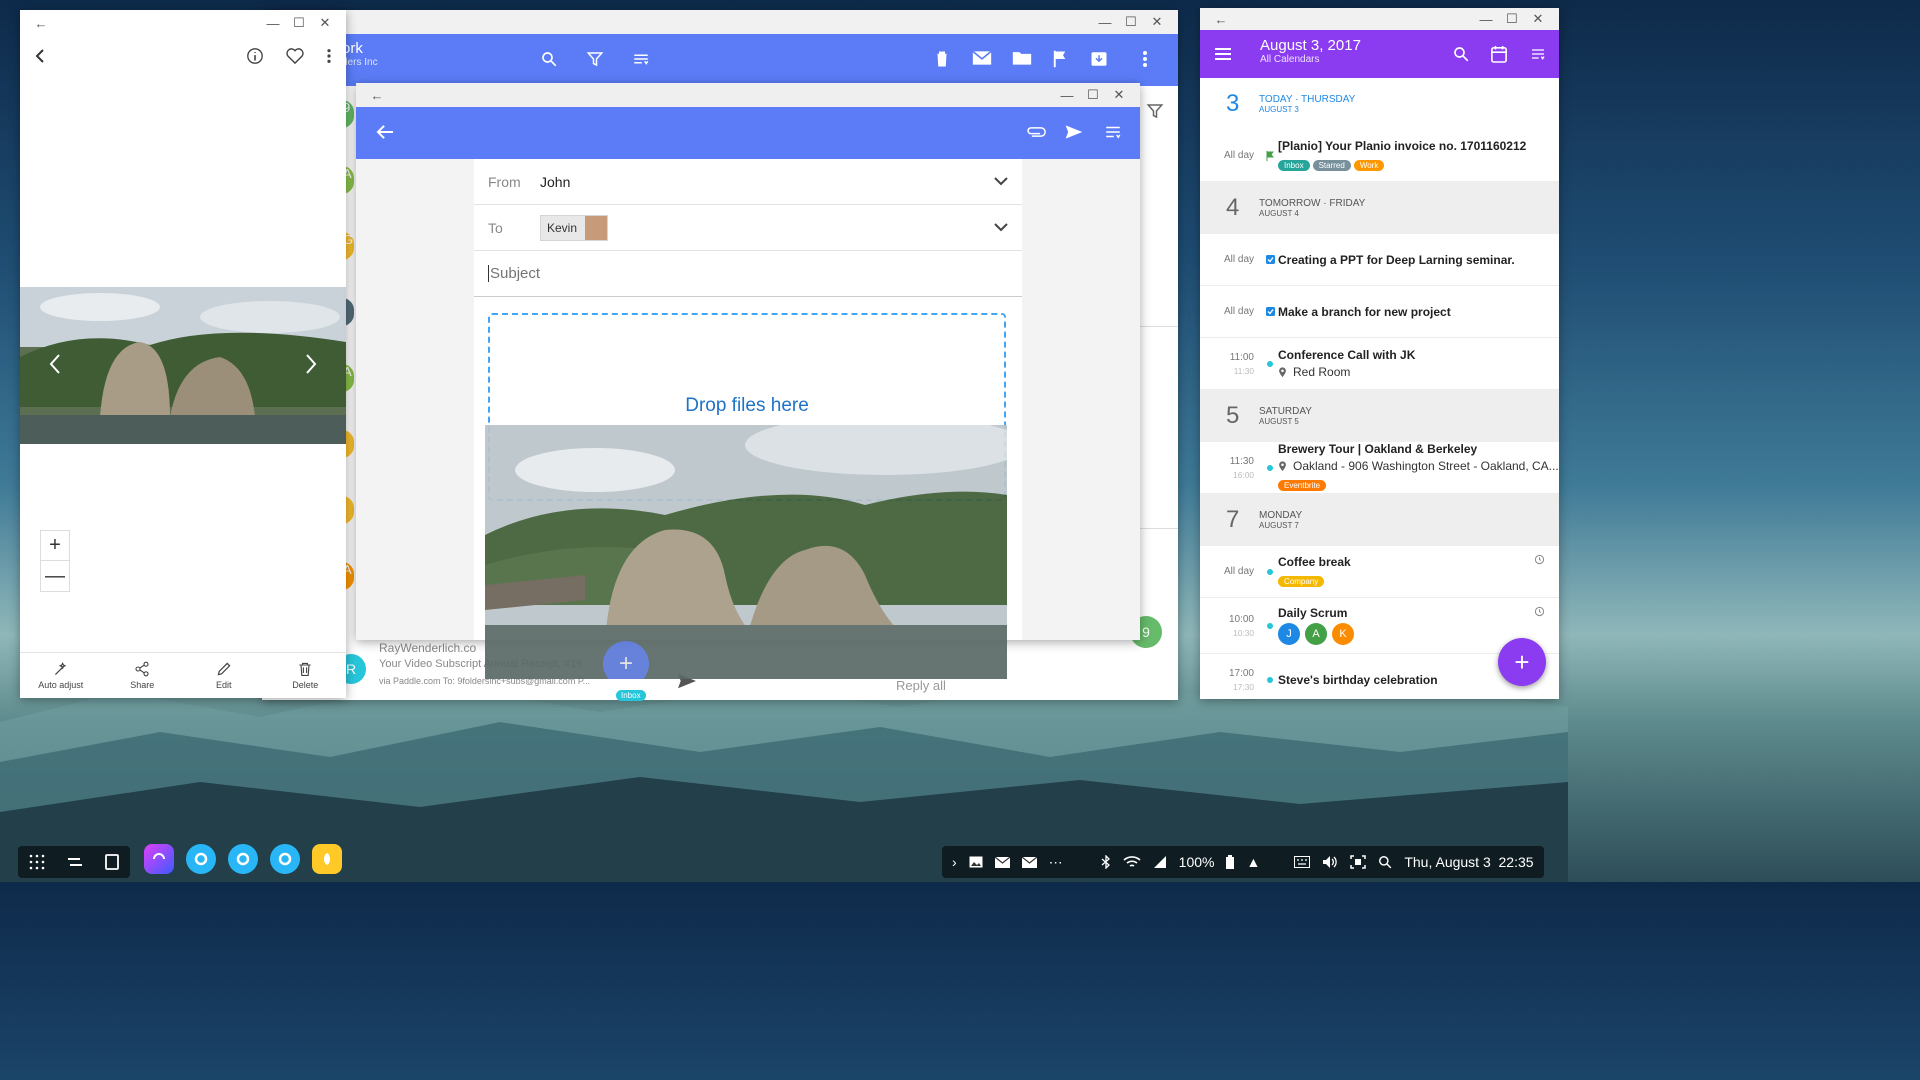  Describe the element at coordinates (1289, 634) in the screenshot. I see `attendee-avatar: J` at that location.